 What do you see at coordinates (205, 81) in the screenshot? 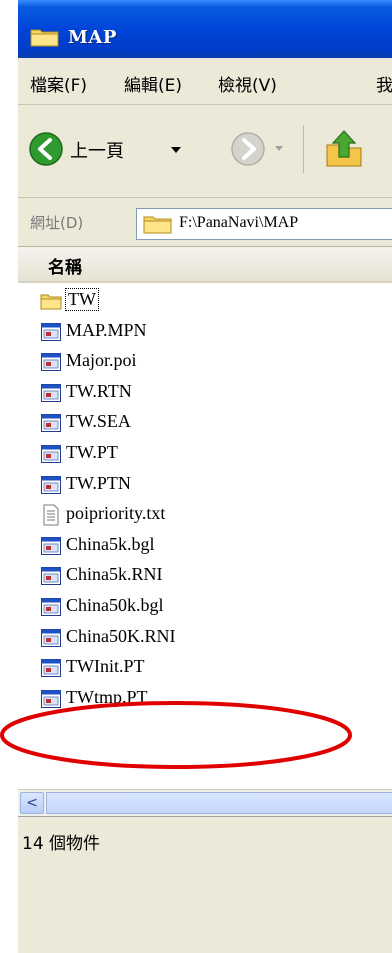
I see `menu-bar: 檔案(F) 編輯(E) 檢視(V) 我` at bounding box center [205, 81].